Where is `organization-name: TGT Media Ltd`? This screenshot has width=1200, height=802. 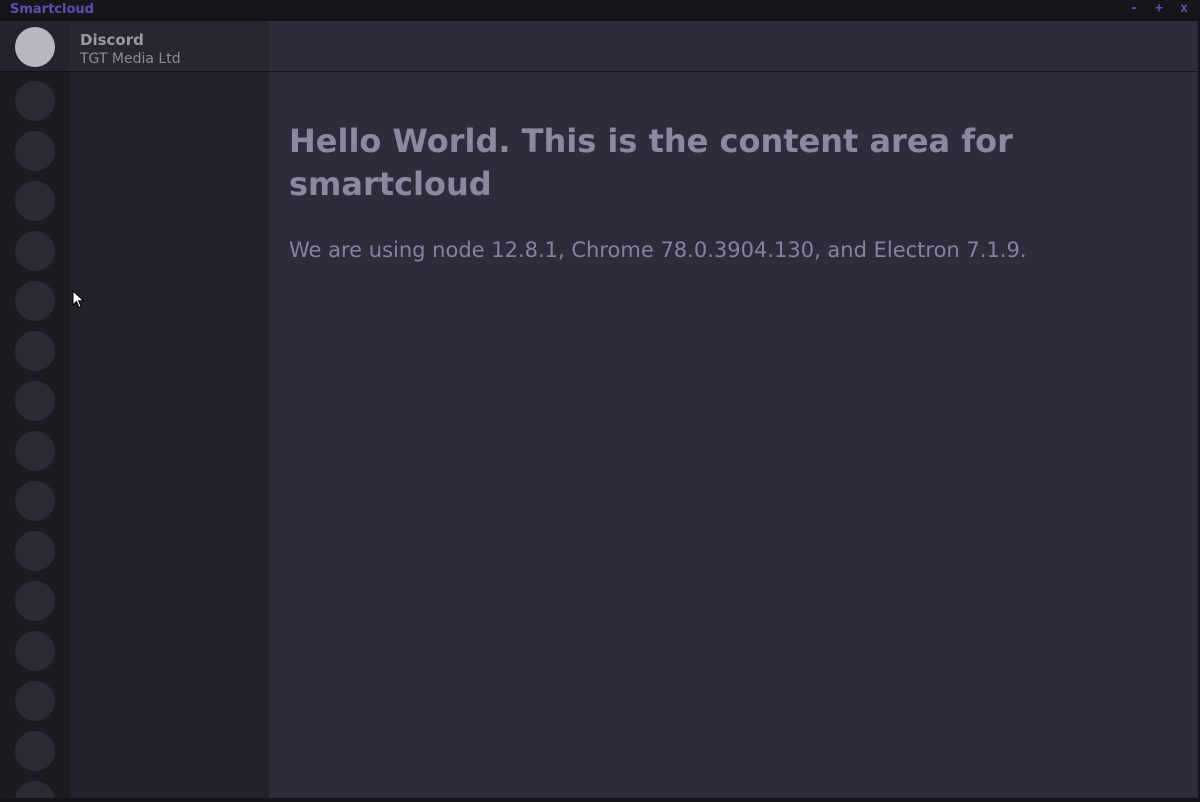
organization-name: TGT Media Ltd is located at coordinates (130, 59).